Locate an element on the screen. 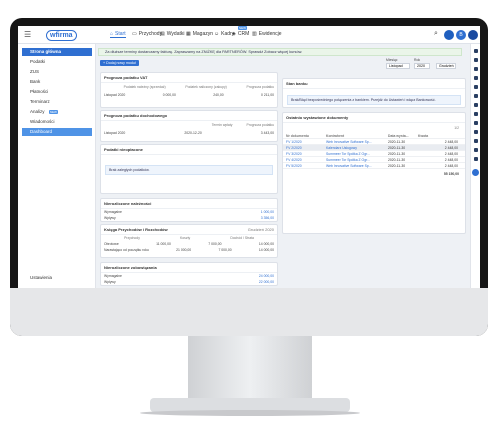 The width and height of the screenshot is (500, 433). card-title: Podatki nieopłacone is located at coordinates (189, 150).